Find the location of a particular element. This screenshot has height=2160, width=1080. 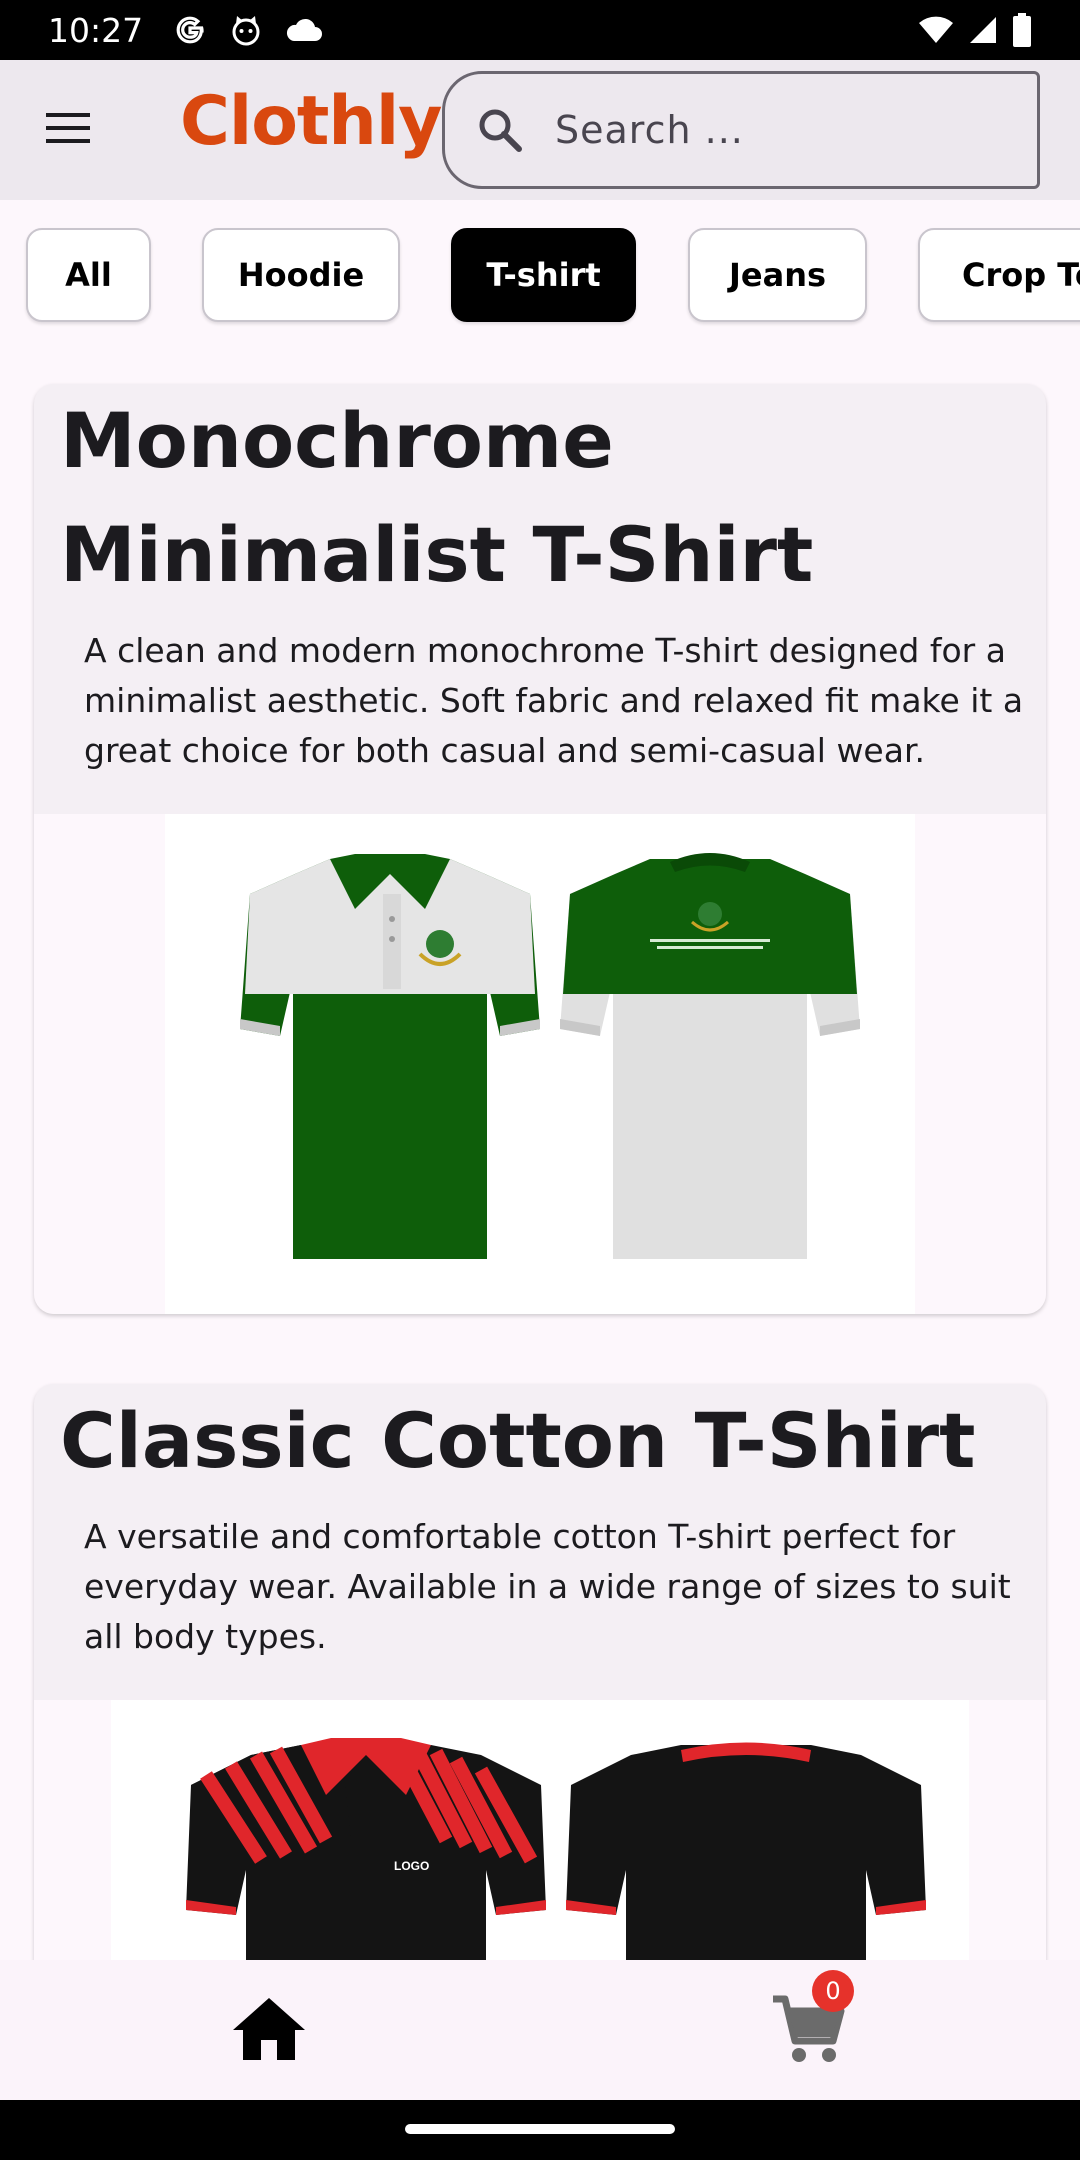

nav-home-button is located at coordinates (269, 2031).